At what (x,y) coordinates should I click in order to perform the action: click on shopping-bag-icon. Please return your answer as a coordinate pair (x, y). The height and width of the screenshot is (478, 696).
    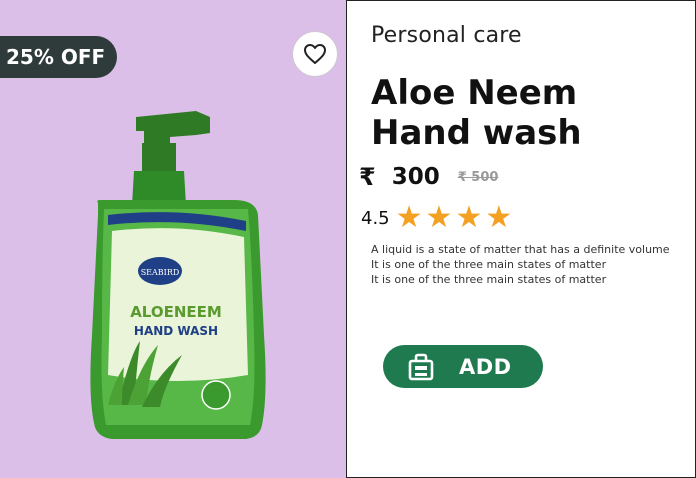
    Looking at the image, I should click on (421, 366).